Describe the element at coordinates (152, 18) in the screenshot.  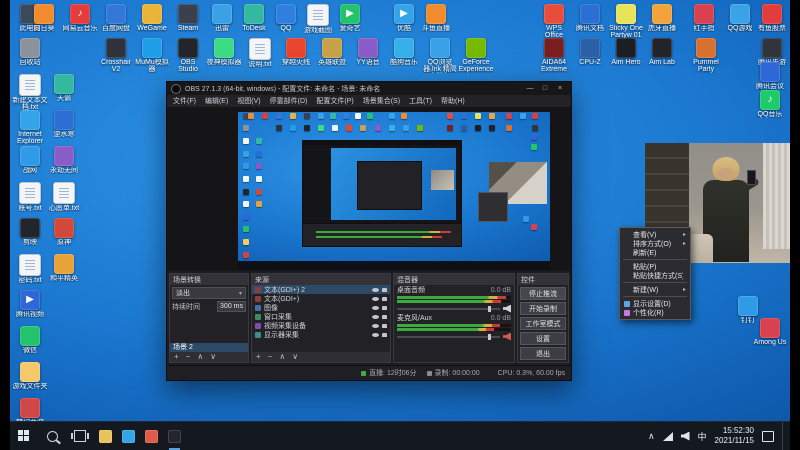
I see `desktop-icon: WeGame` at that location.